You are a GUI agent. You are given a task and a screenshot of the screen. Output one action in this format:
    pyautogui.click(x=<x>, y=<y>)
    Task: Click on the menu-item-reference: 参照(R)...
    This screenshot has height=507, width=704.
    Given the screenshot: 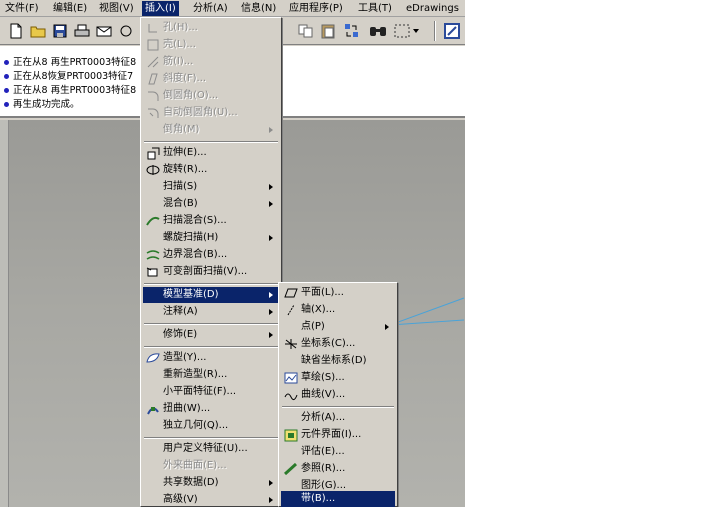 What is the action you would take?
    pyautogui.click(x=338, y=469)
    